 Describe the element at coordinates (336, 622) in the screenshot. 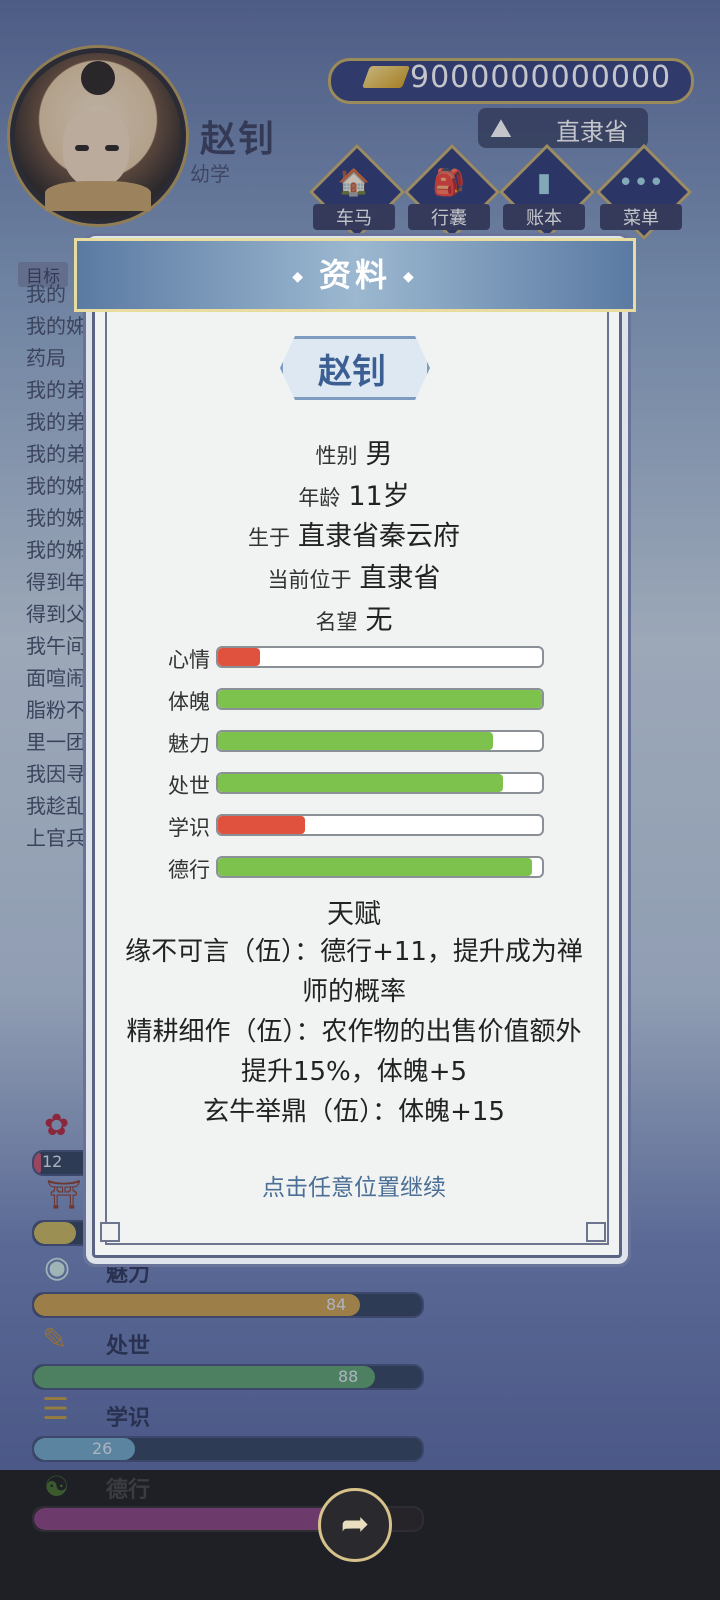

I see `info-key: 名望` at that location.